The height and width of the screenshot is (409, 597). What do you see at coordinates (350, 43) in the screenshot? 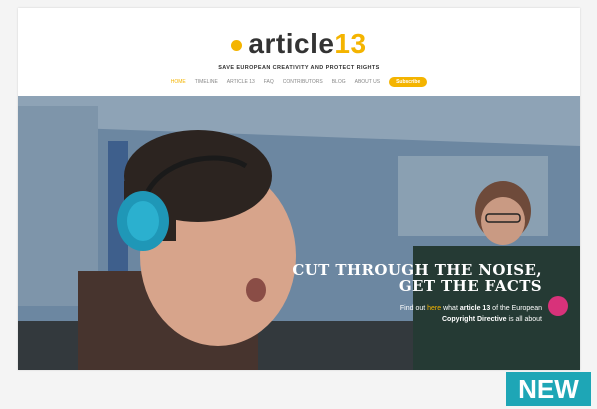
I see `logo-number: 13` at bounding box center [350, 43].